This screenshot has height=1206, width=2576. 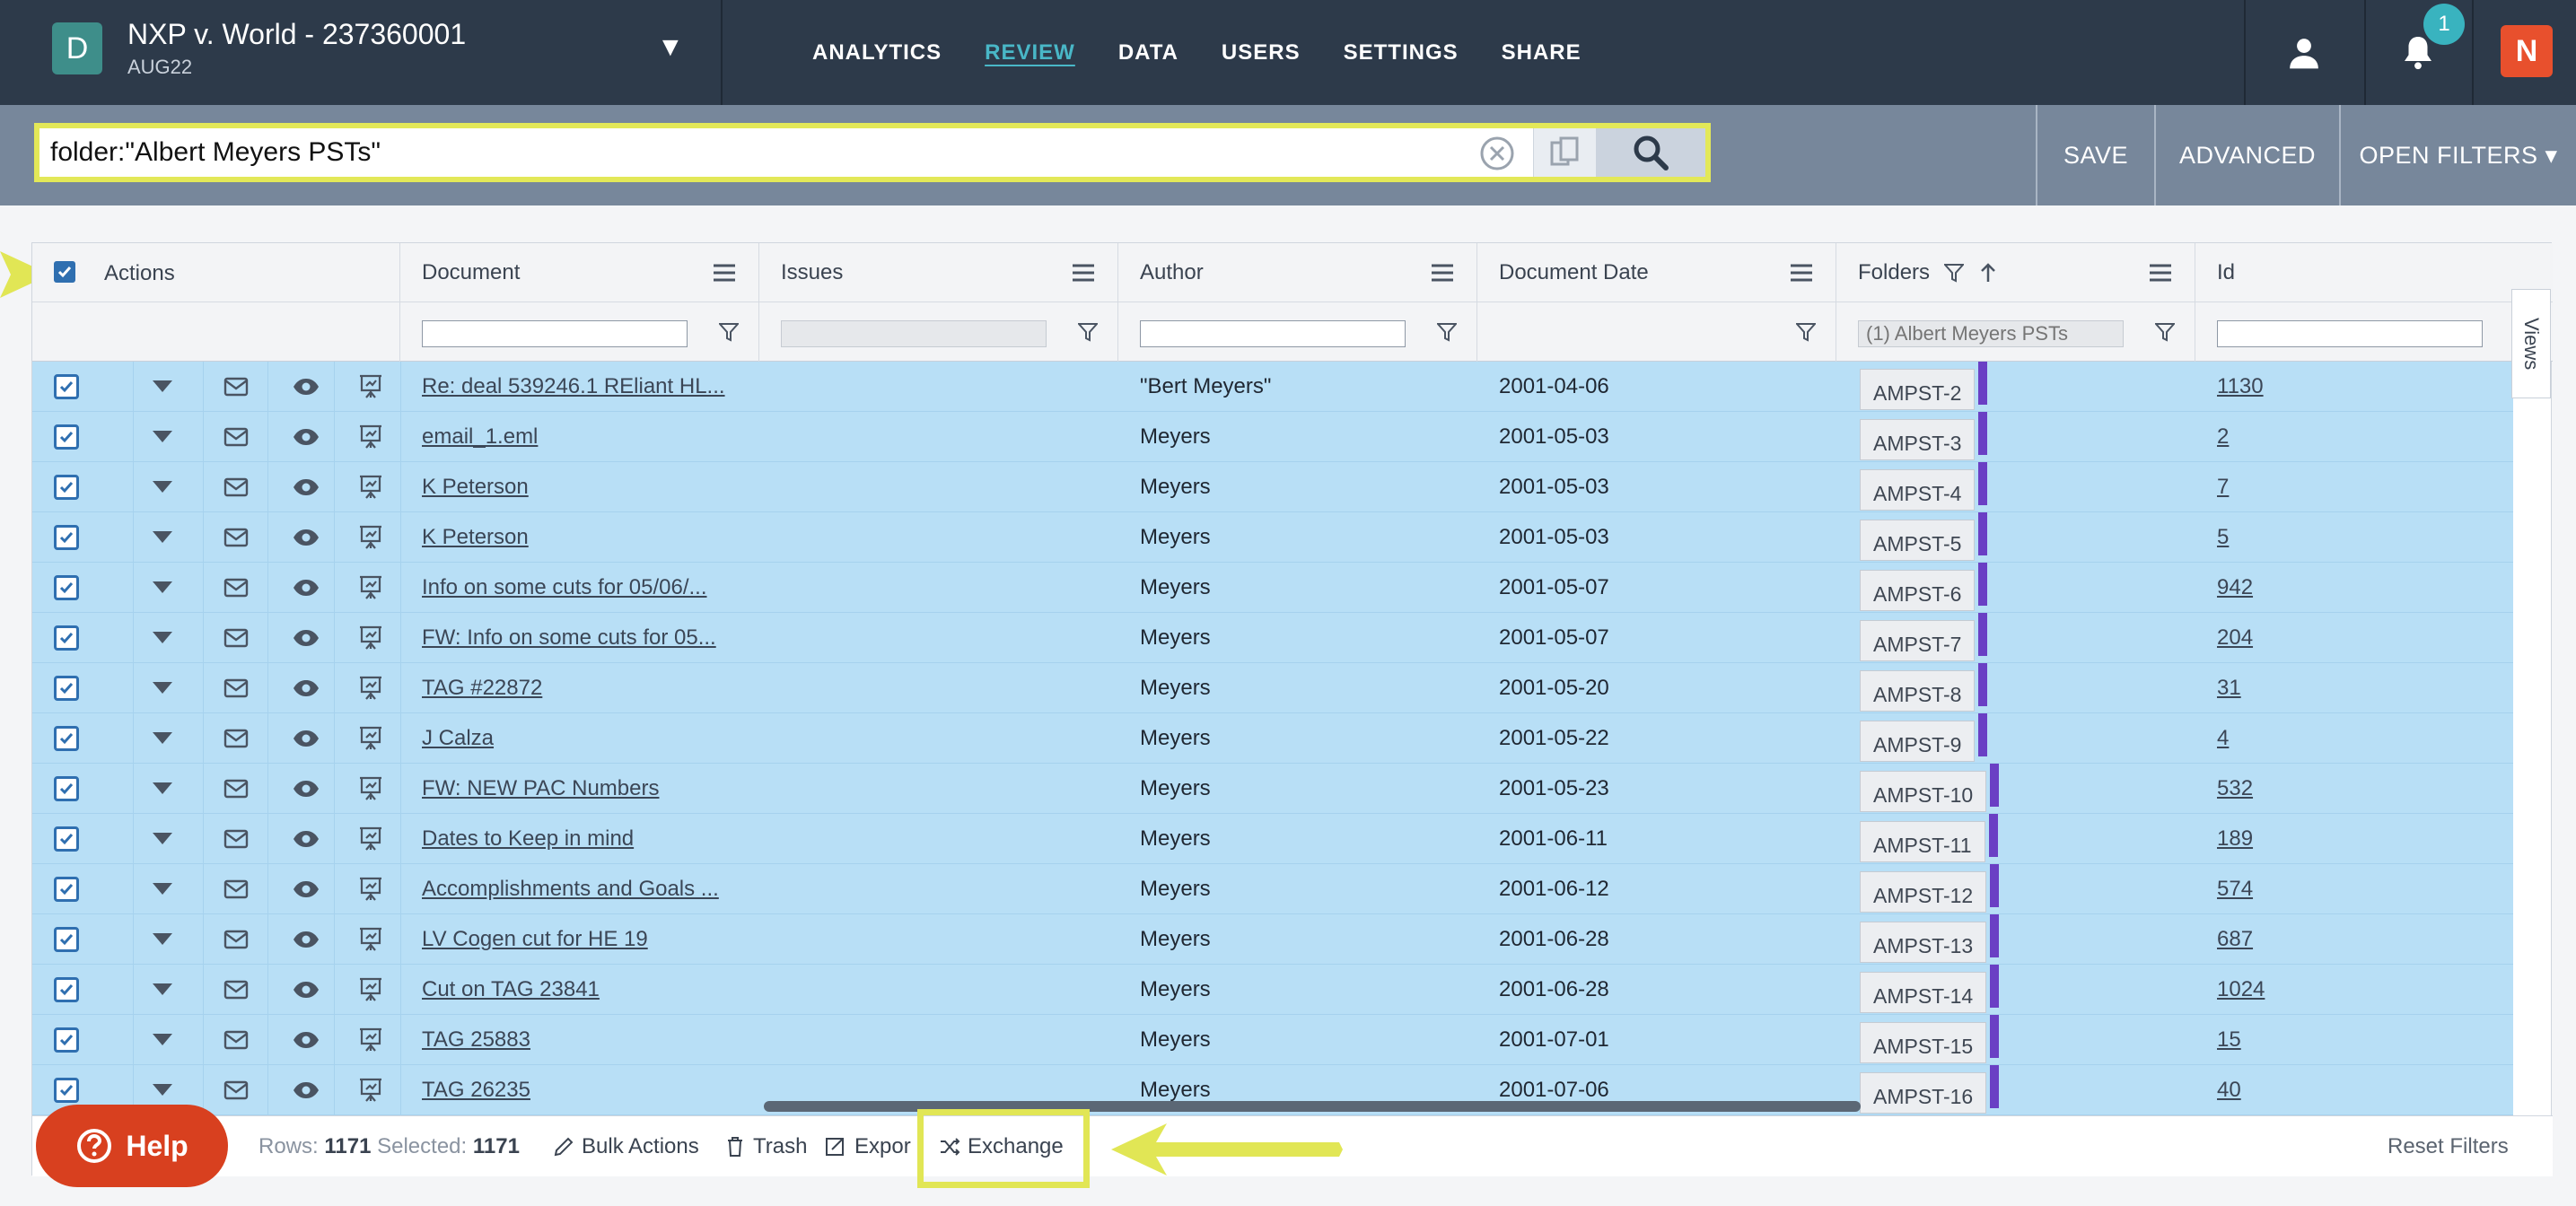 I want to click on folder-tag: AMPST-14, so click(x=1923, y=992).